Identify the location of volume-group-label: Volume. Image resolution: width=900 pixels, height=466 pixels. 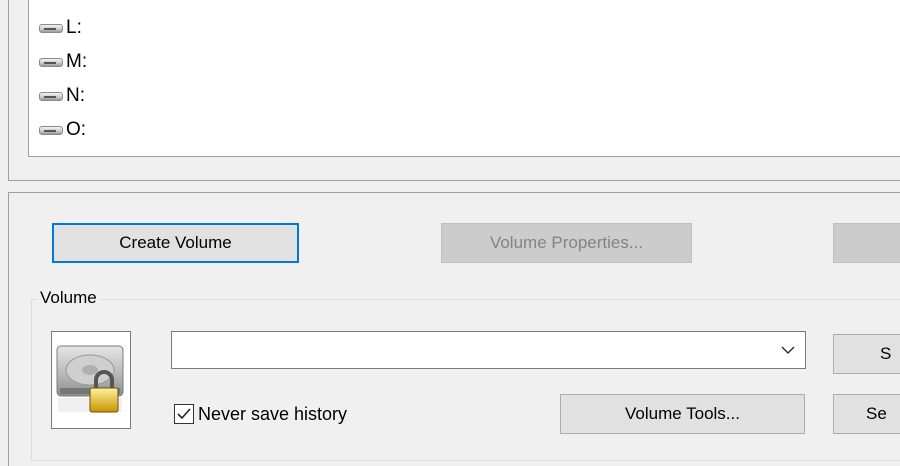
(68, 298).